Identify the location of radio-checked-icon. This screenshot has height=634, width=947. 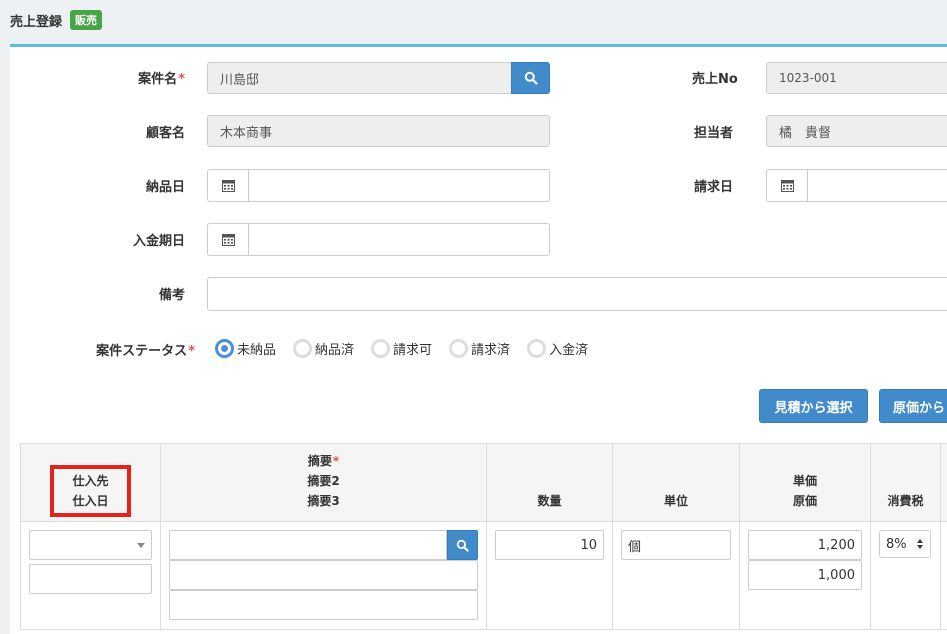
(224, 348).